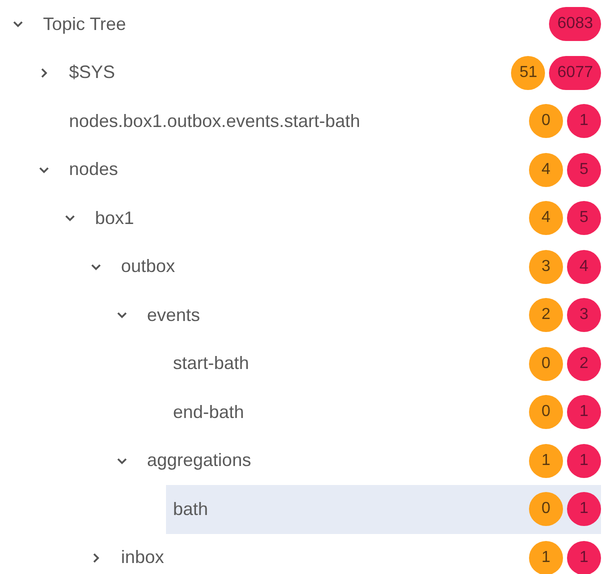 The width and height of the screenshot is (603, 574). I want to click on message-count: 4, so click(584, 267).